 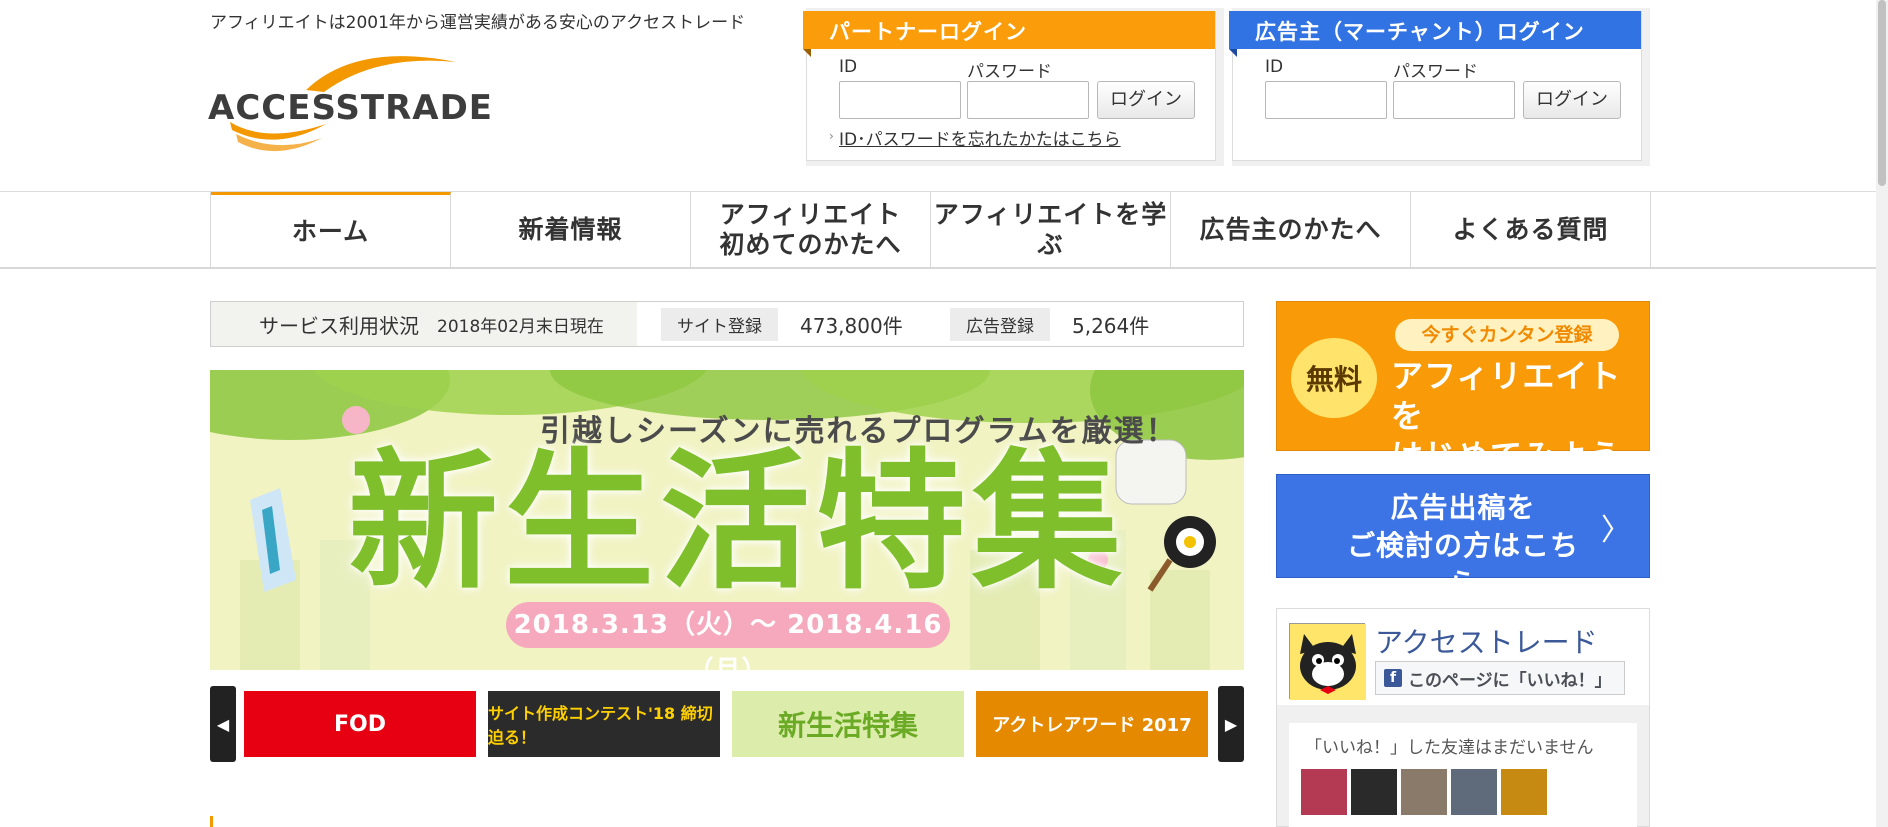 What do you see at coordinates (520, 326) in the screenshot?
I see `stats-date: 2018年02月末日現在` at bounding box center [520, 326].